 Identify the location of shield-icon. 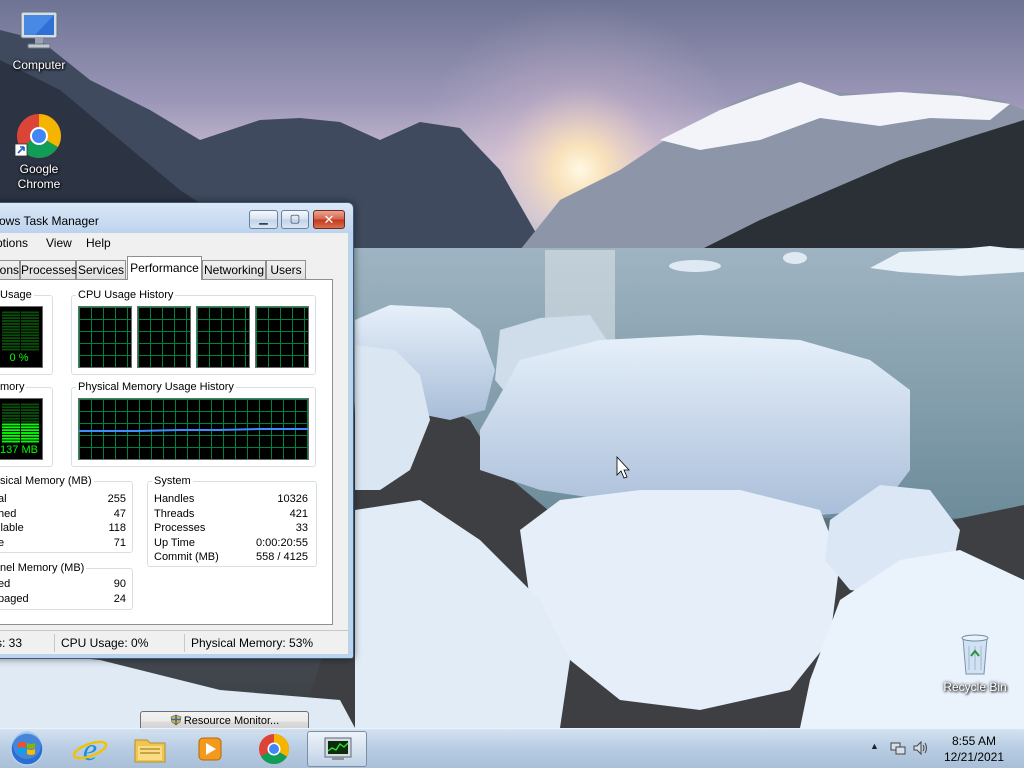
(176, 720).